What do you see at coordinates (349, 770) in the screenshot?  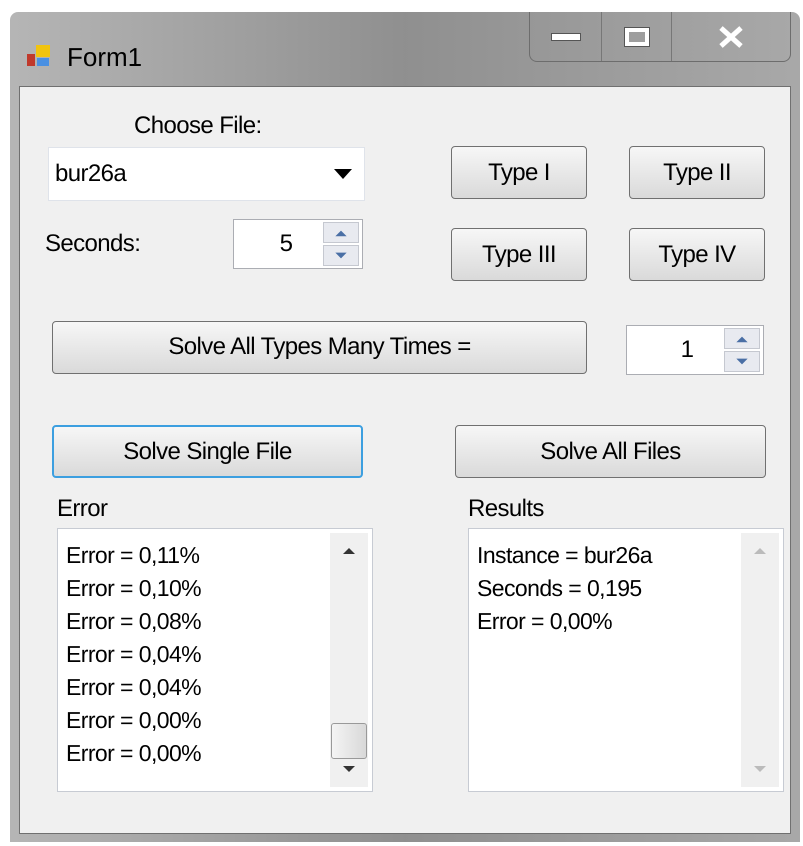 I see `scroll-down-icon` at bounding box center [349, 770].